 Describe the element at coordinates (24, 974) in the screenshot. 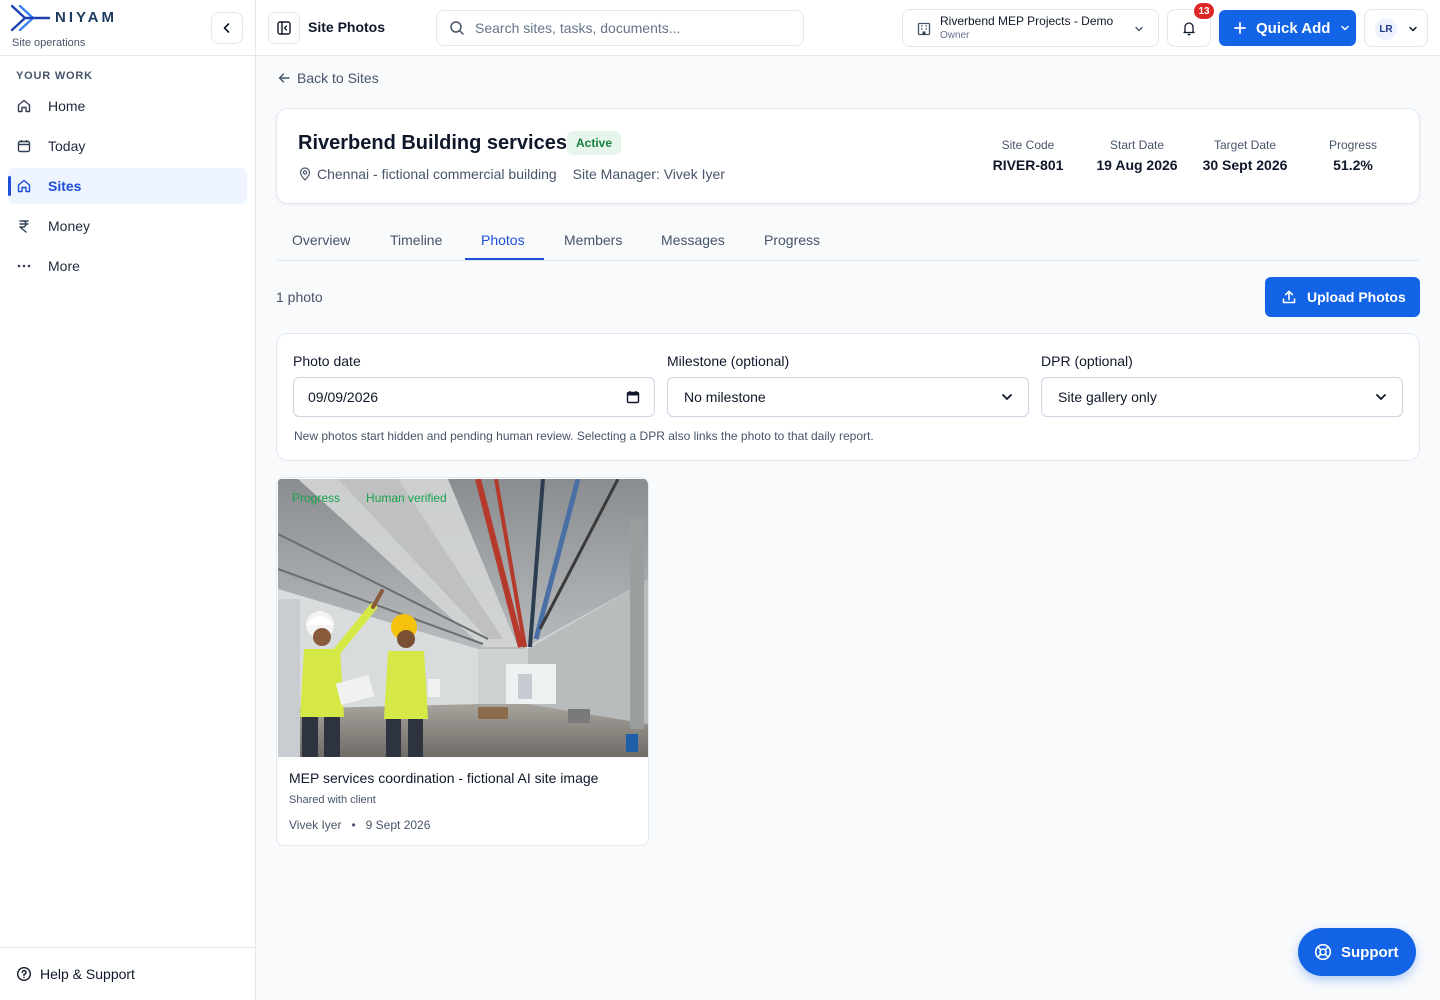

I see `help-circle-icon` at that location.